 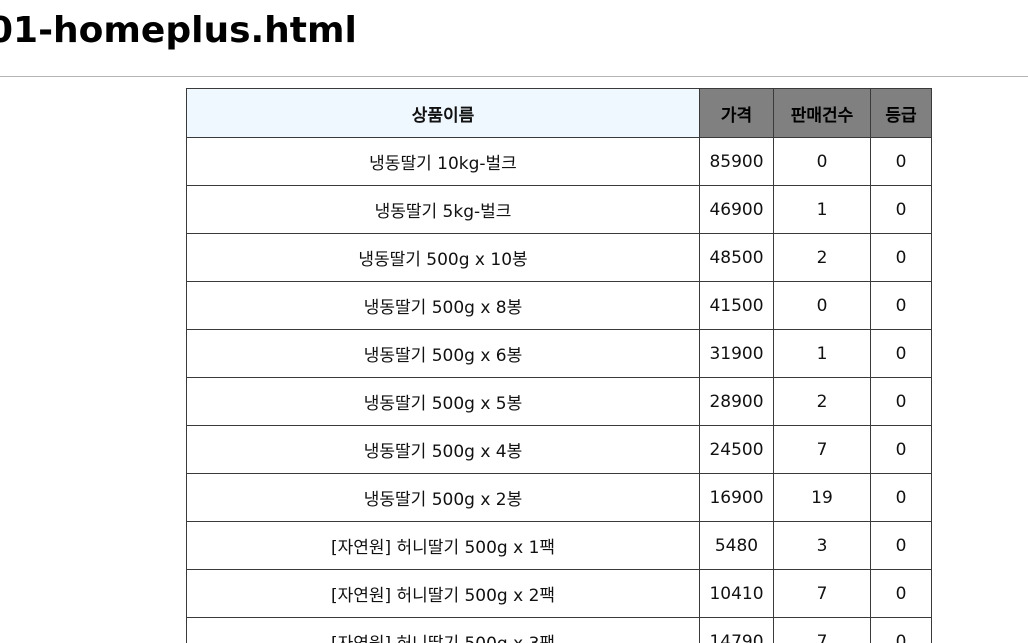 I want to click on cell-sales-count: 3, so click(x=822, y=545).